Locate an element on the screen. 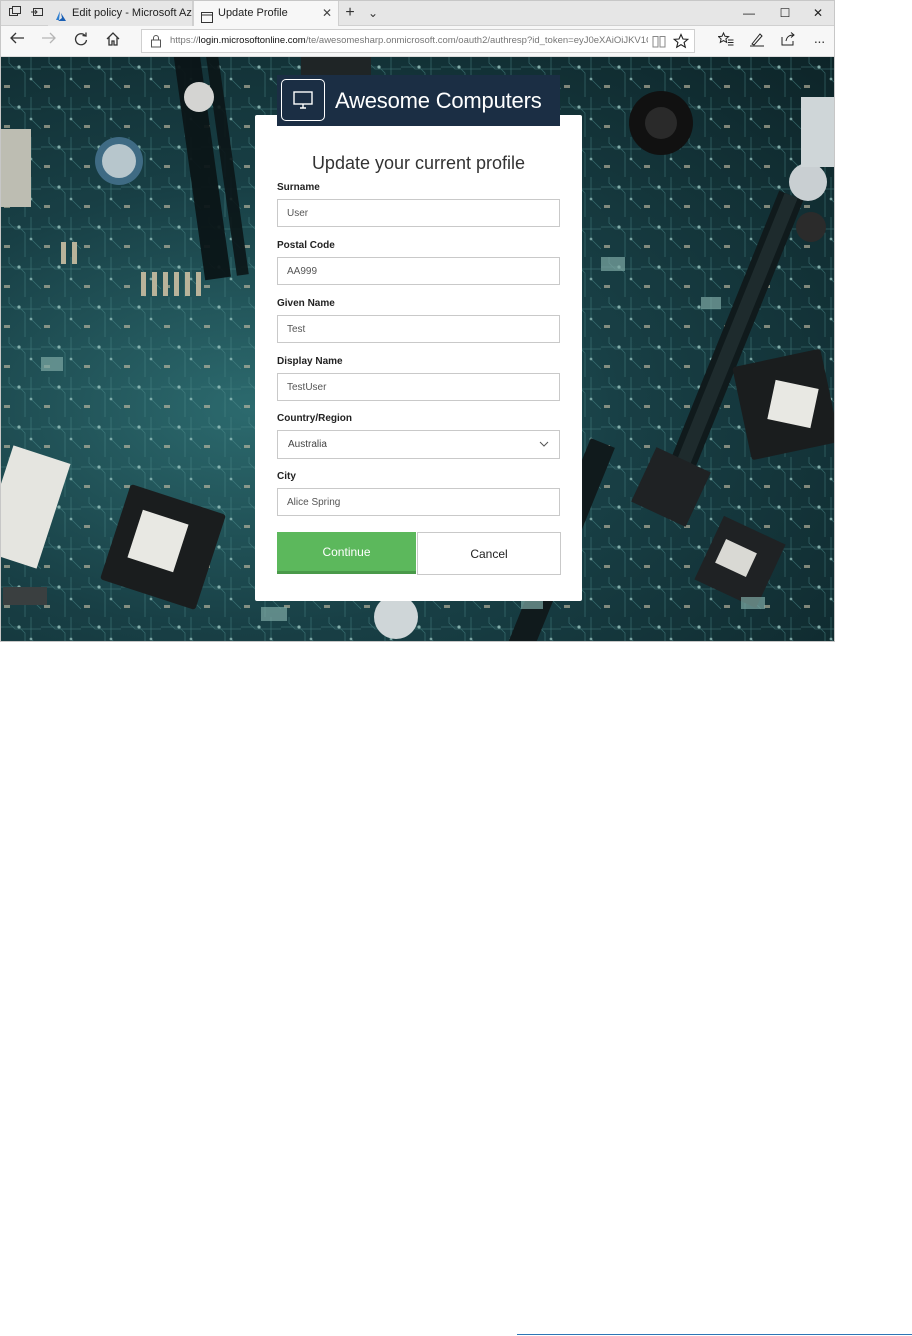  brand-banner: Awesome Computers is located at coordinates (418, 100).